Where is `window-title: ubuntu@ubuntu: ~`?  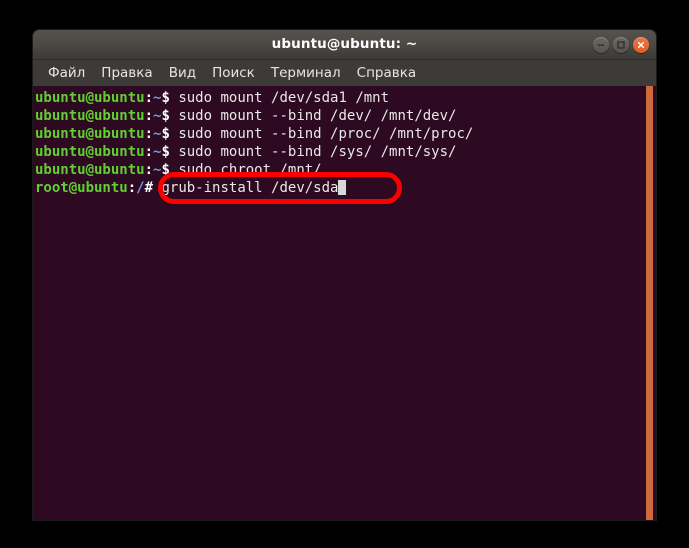
window-title: ubuntu@ubuntu: ~ is located at coordinates (344, 44).